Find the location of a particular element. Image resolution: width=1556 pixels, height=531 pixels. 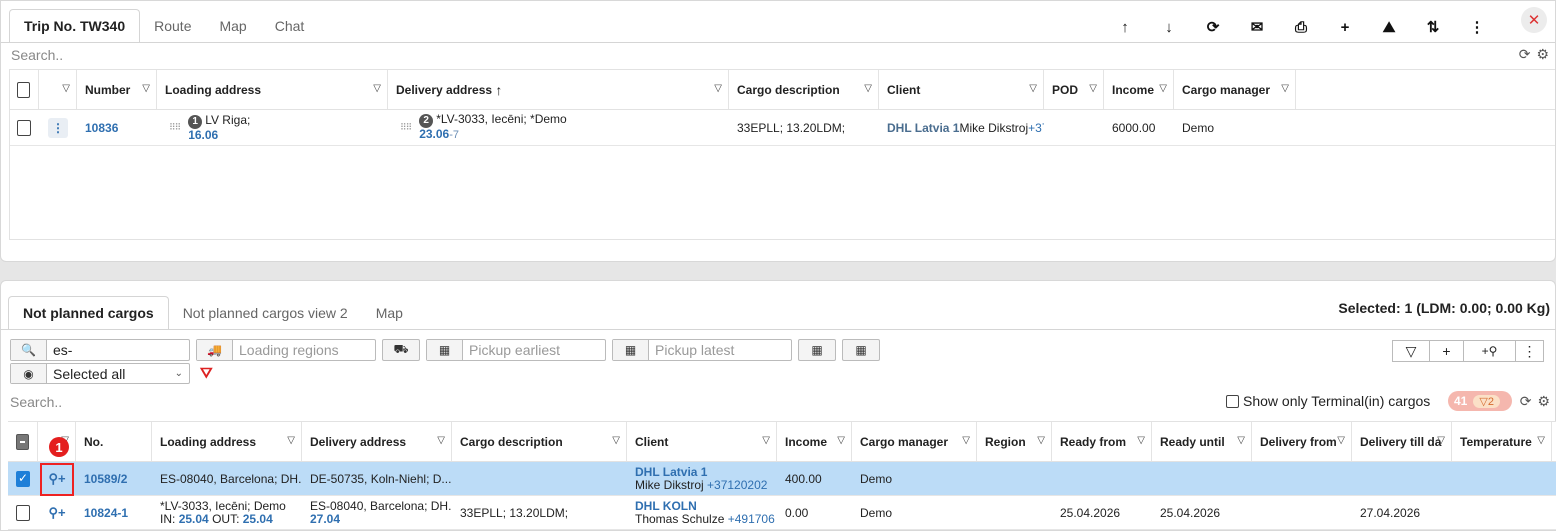

delivery-earliest-button: ▦ is located at coordinates (817, 350).